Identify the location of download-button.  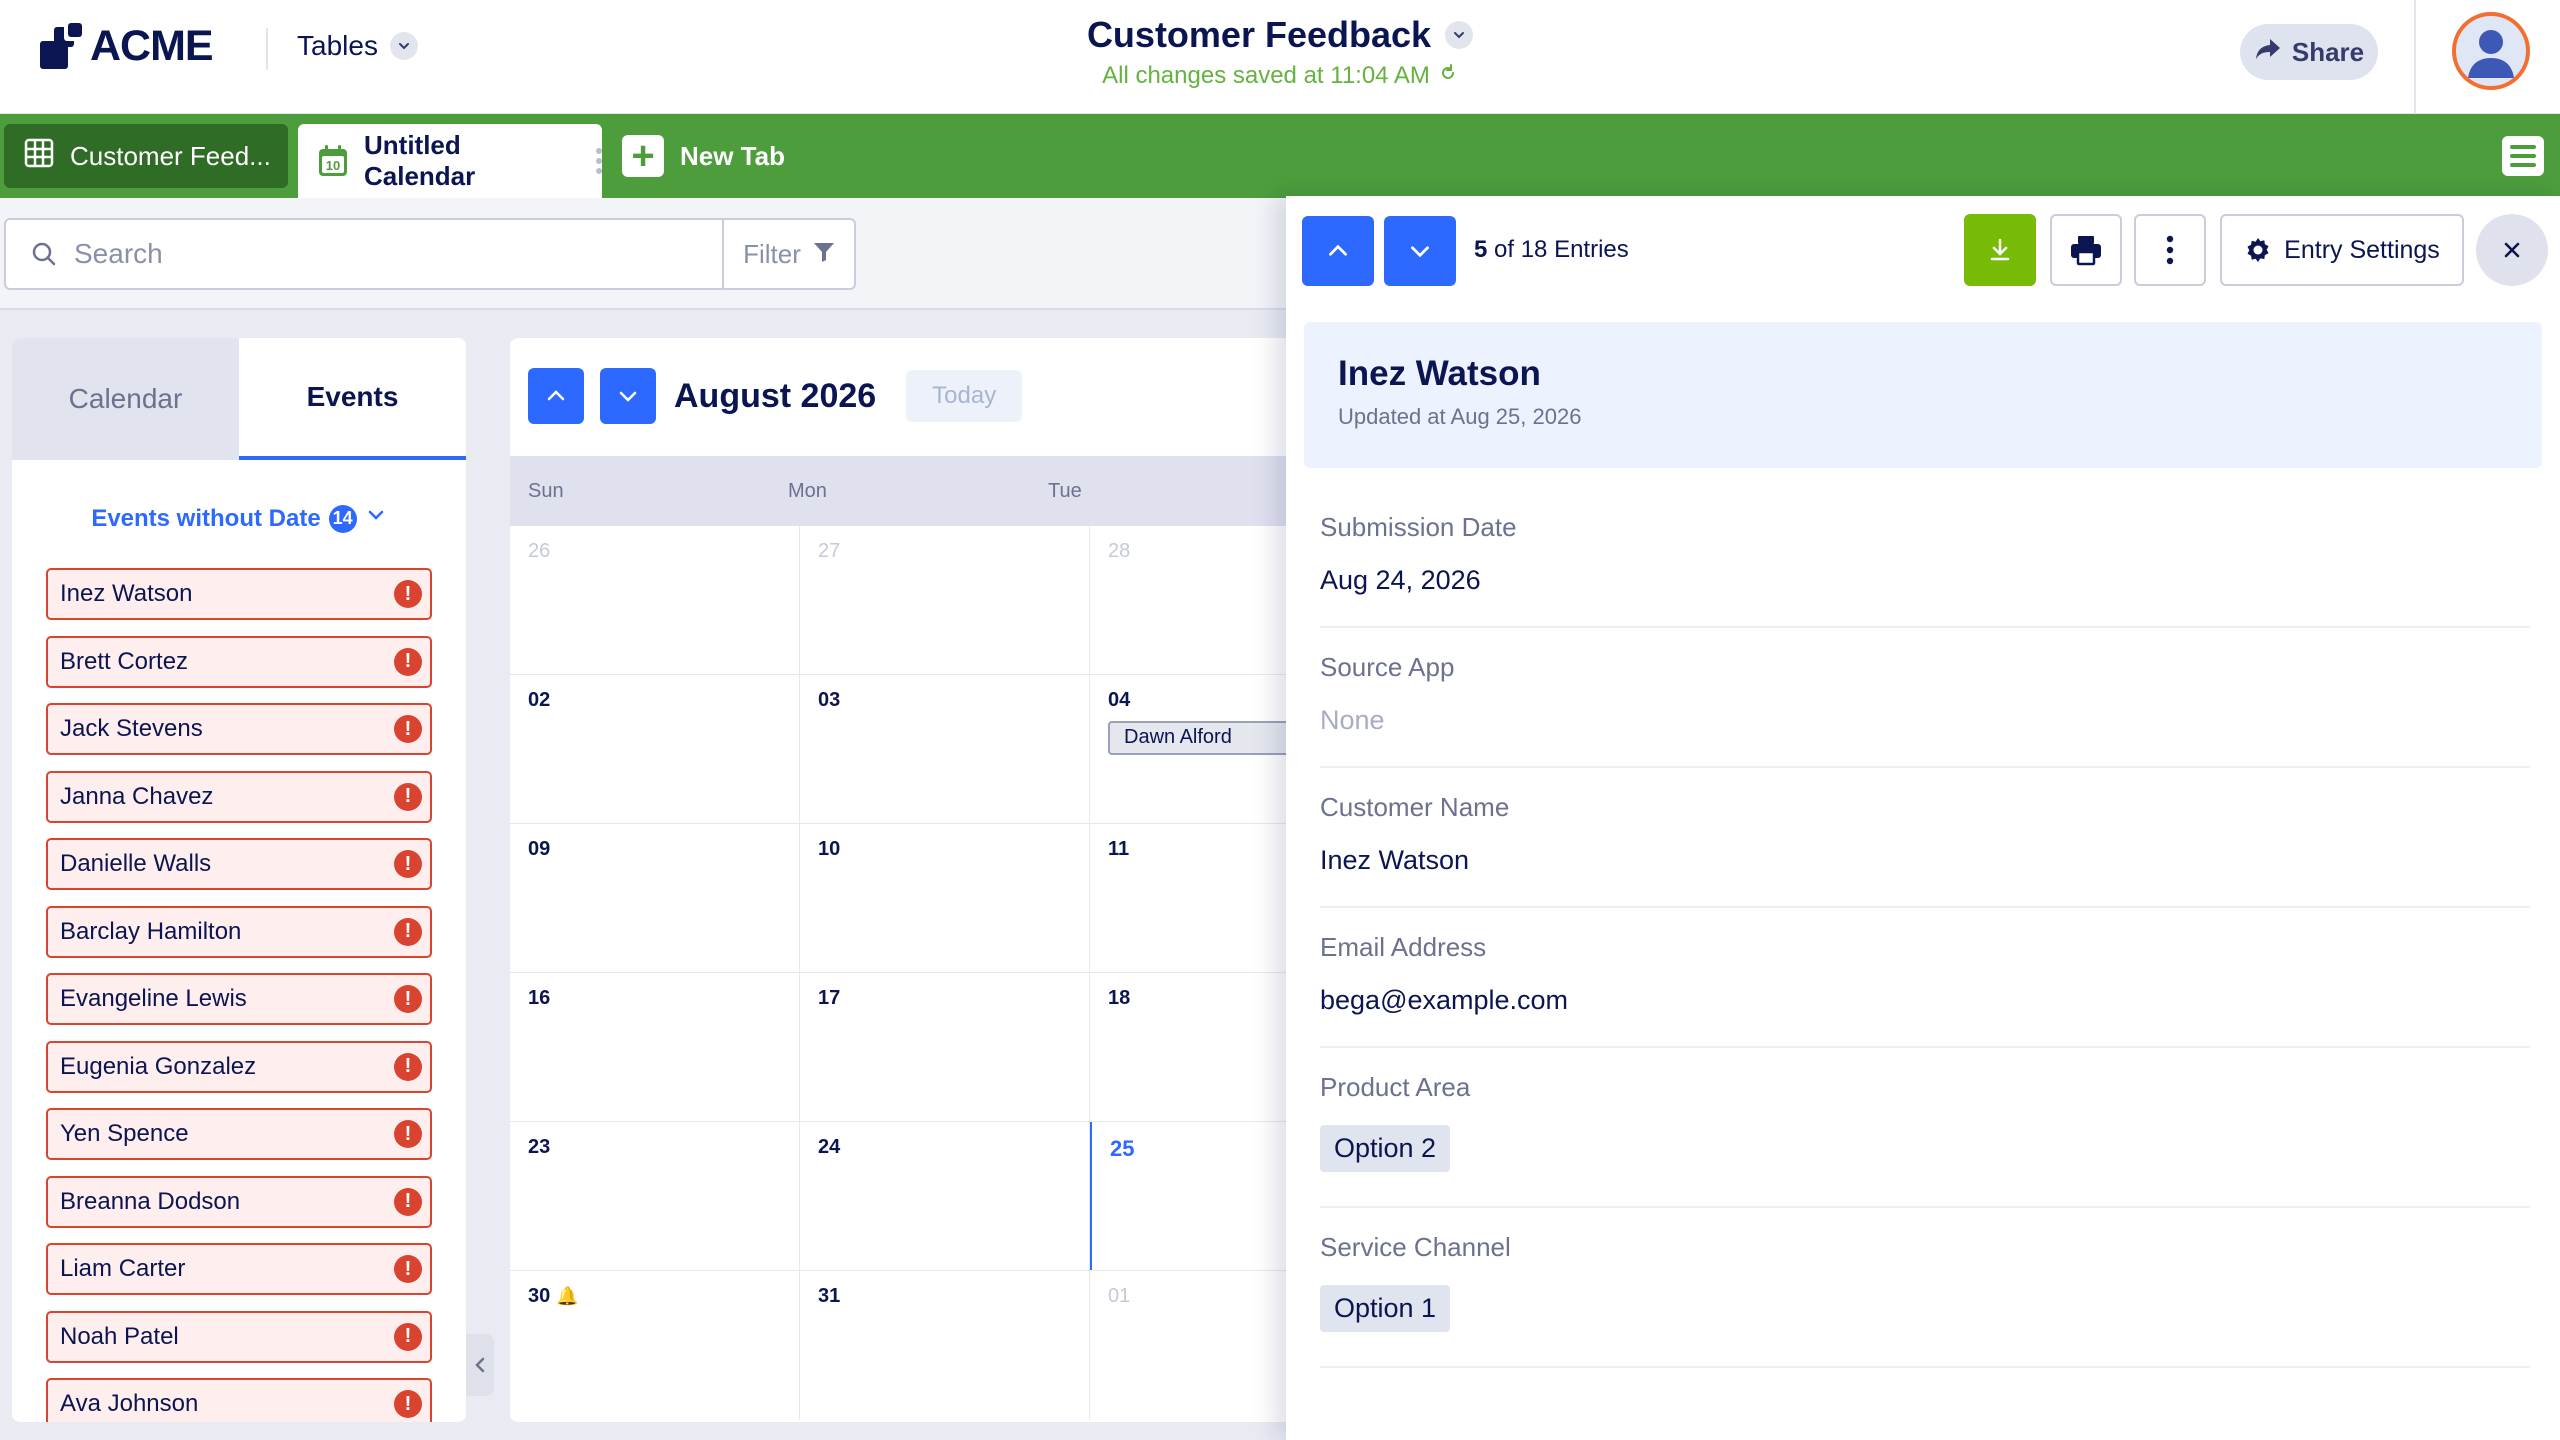
(2000, 250).